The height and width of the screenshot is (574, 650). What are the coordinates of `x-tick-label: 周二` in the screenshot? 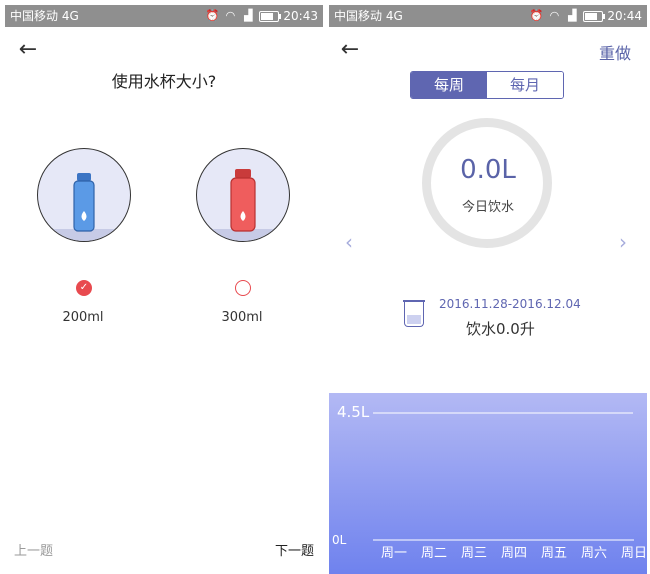 It's located at (434, 553).